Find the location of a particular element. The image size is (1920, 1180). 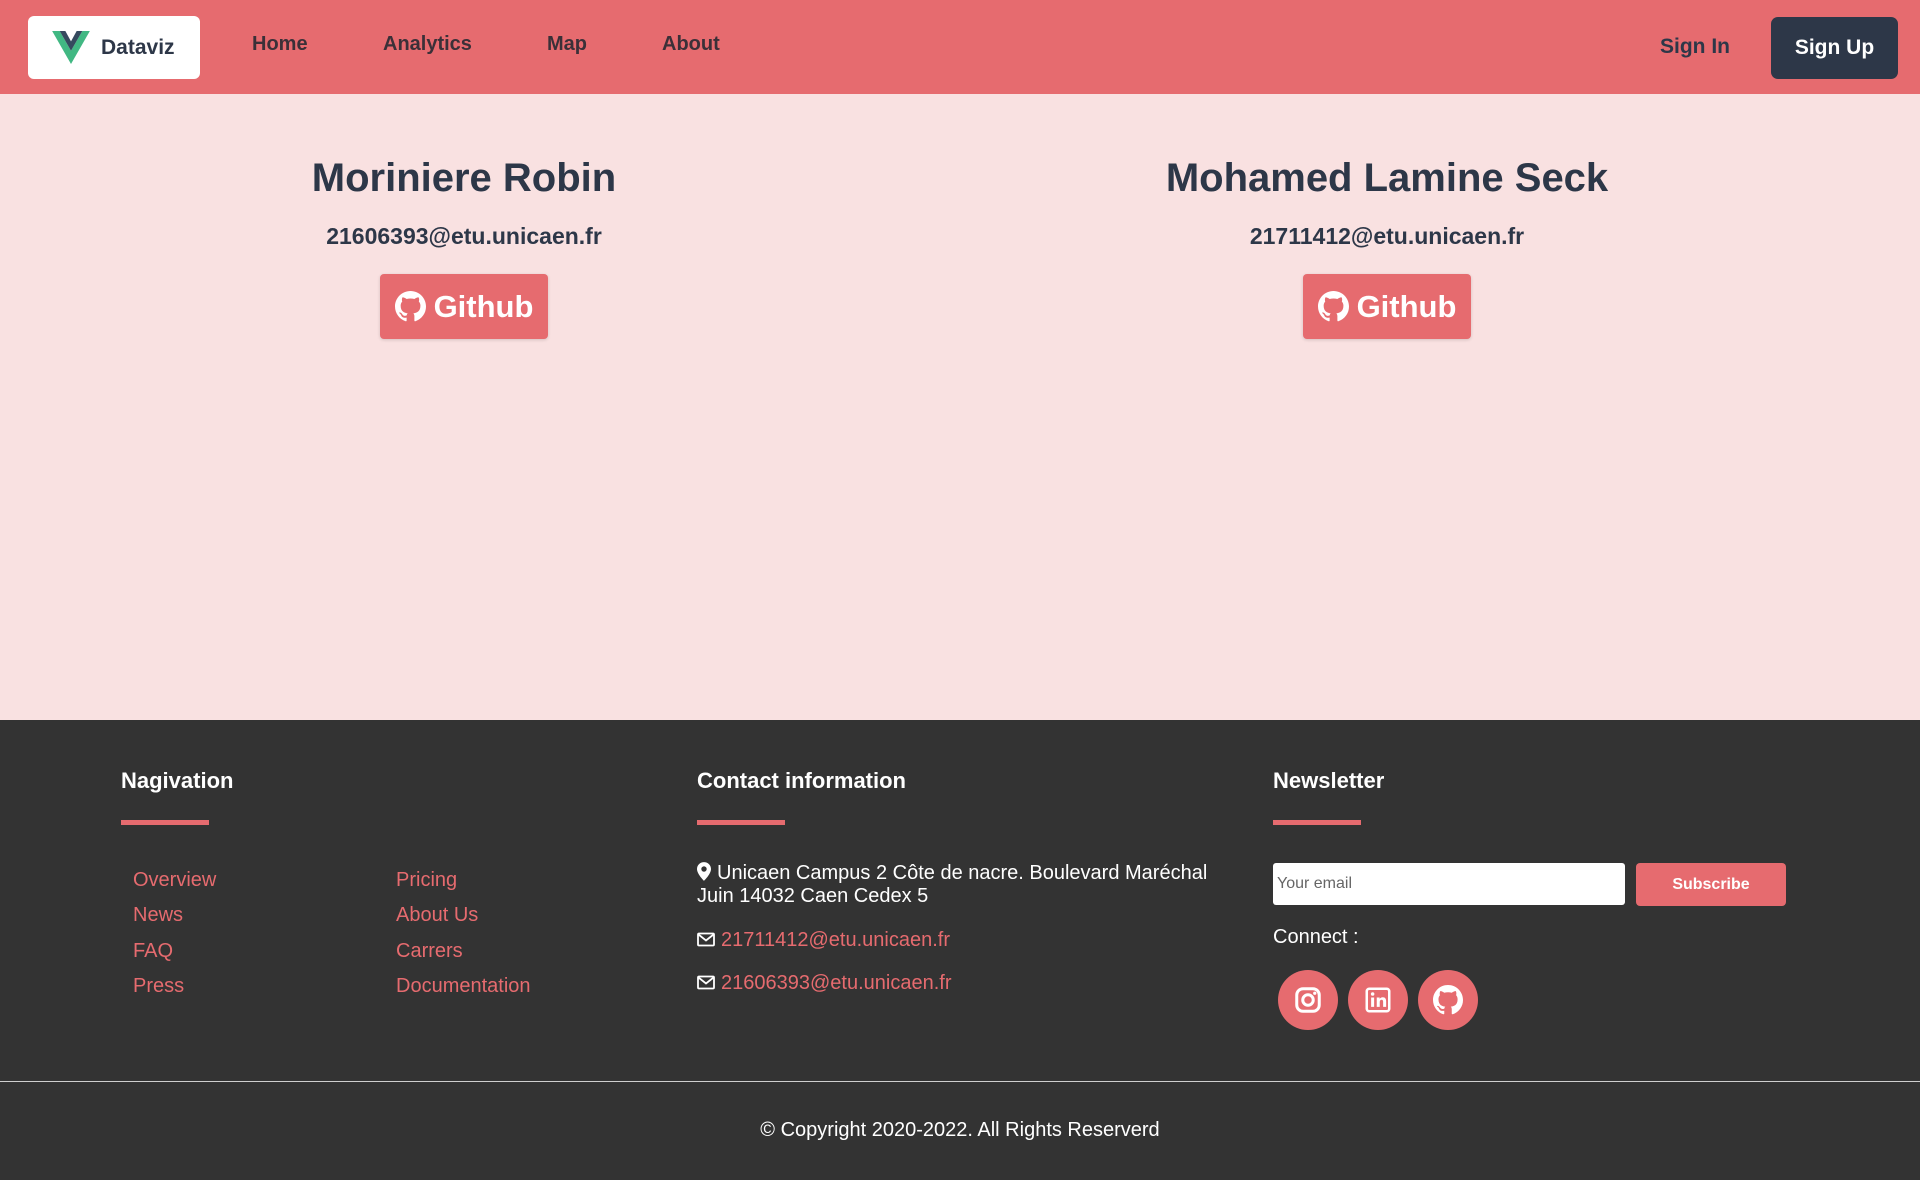

brand-logo-link: Dataviz is located at coordinates (114, 47).